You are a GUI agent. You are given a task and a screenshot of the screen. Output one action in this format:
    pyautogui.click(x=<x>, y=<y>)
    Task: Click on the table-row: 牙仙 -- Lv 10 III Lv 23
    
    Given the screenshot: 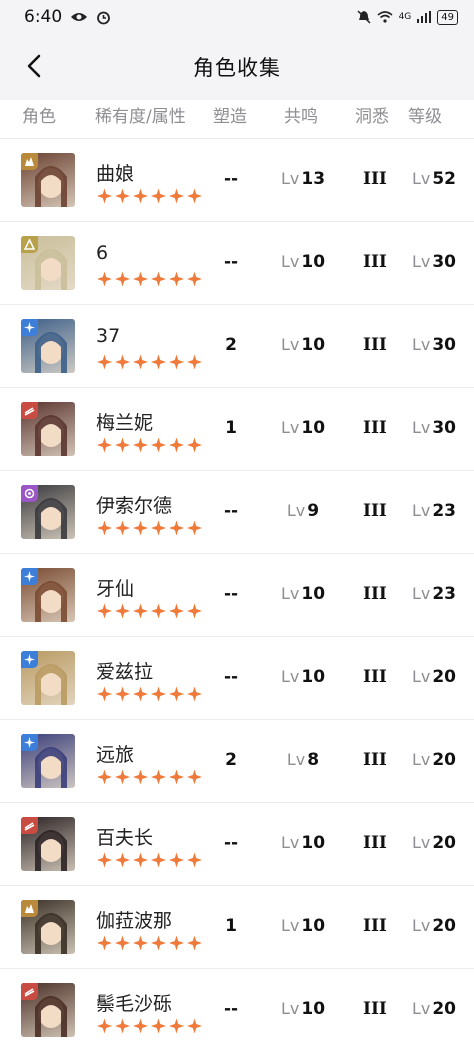 What is the action you would take?
    pyautogui.click(x=237, y=594)
    